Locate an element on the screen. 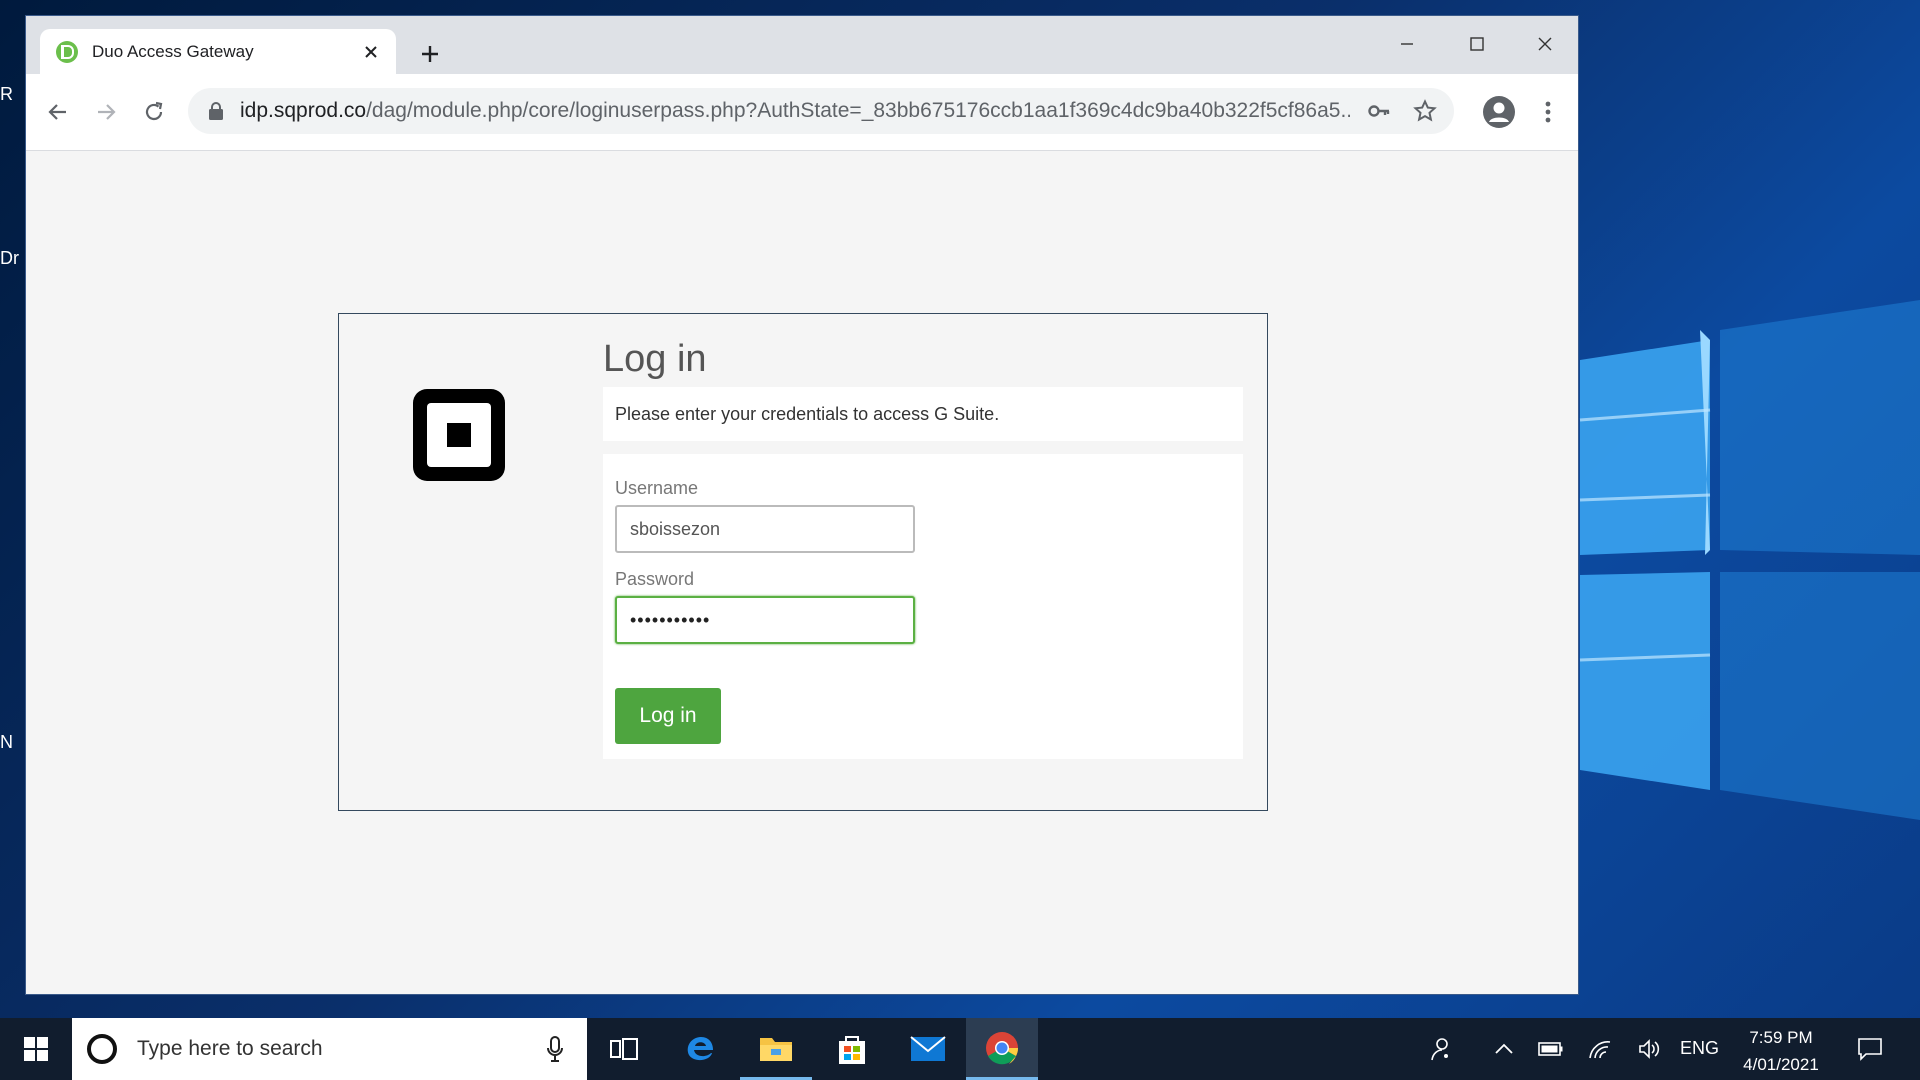 The image size is (1920, 1080). volume-button is located at coordinates (1650, 1049).